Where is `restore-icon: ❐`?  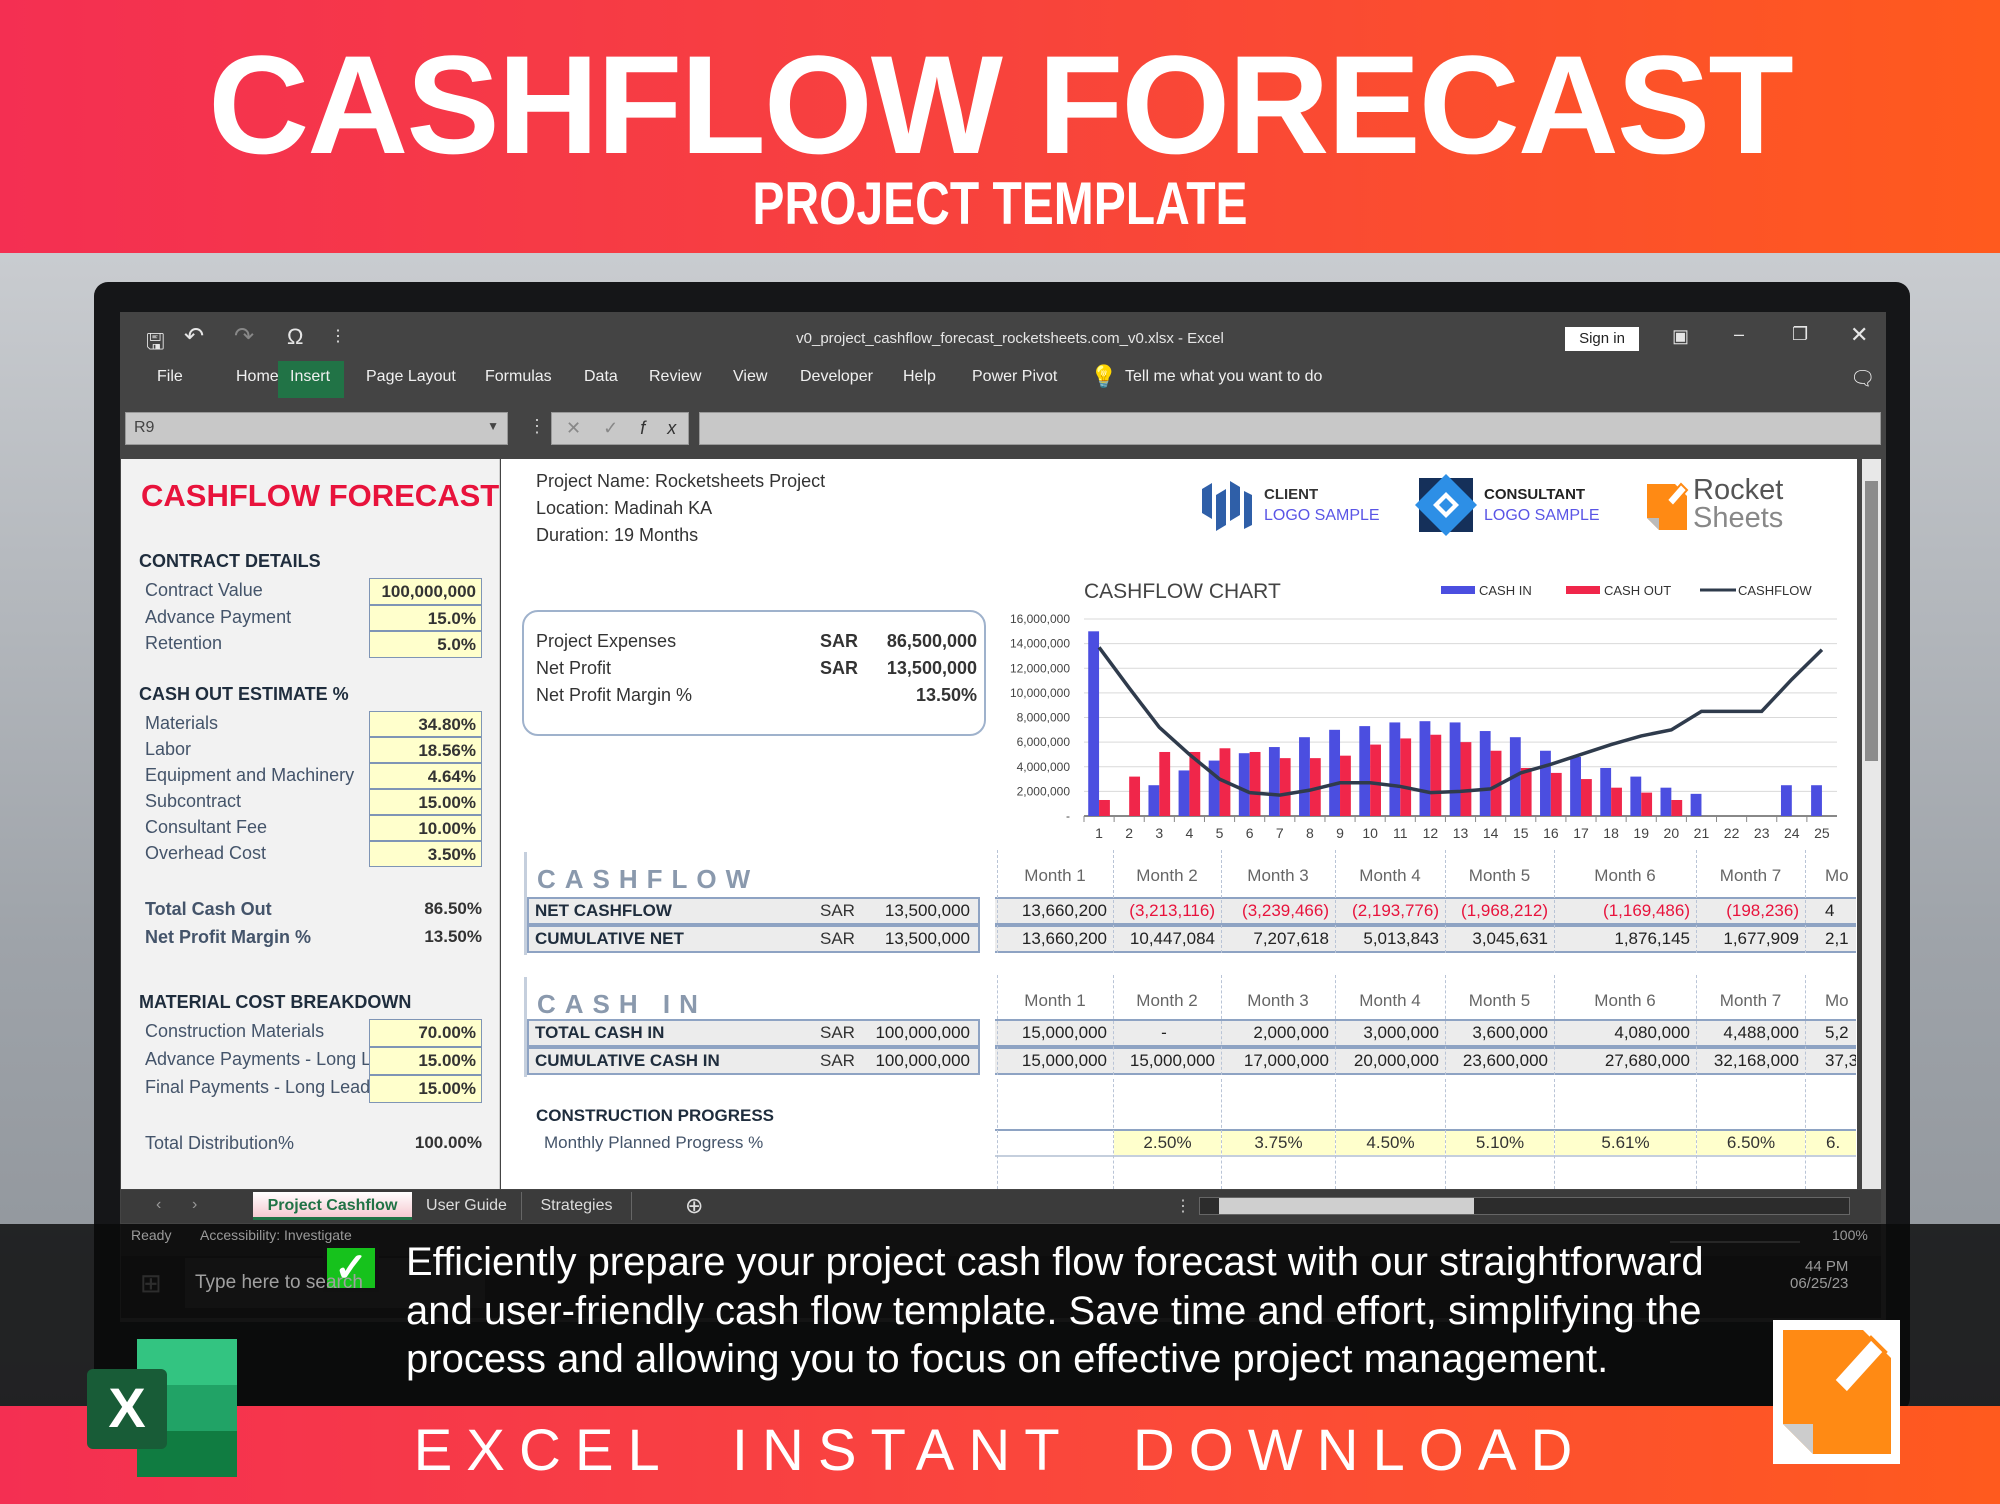 restore-icon: ❐ is located at coordinates (1800, 334).